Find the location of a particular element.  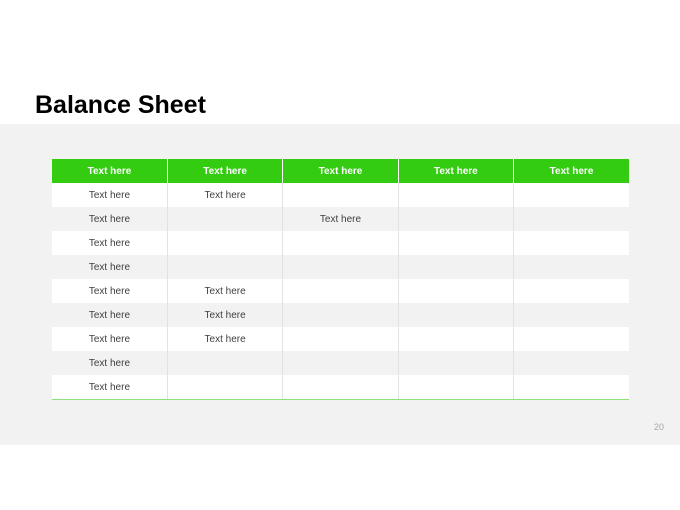

slide-title: Balance Sheet is located at coordinates (120, 105).